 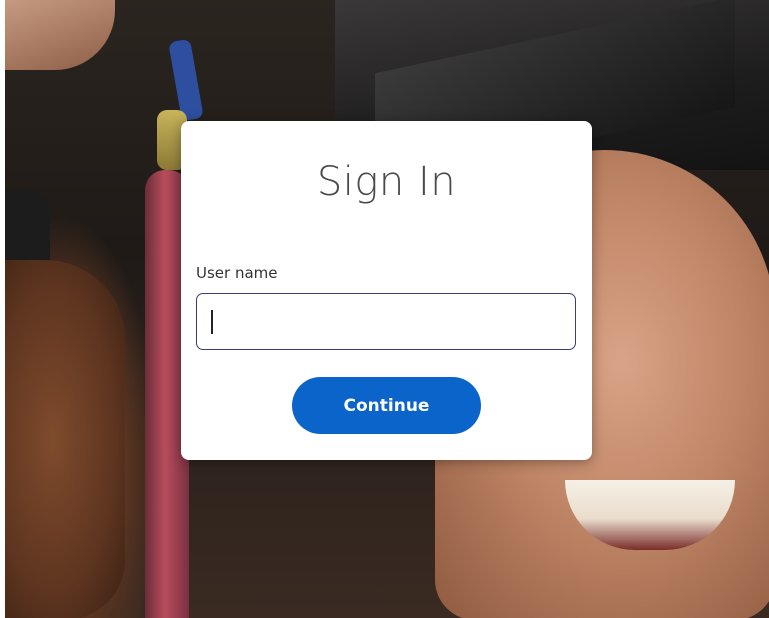 What do you see at coordinates (386, 321) in the screenshot?
I see `username-input` at bounding box center [386, 321].